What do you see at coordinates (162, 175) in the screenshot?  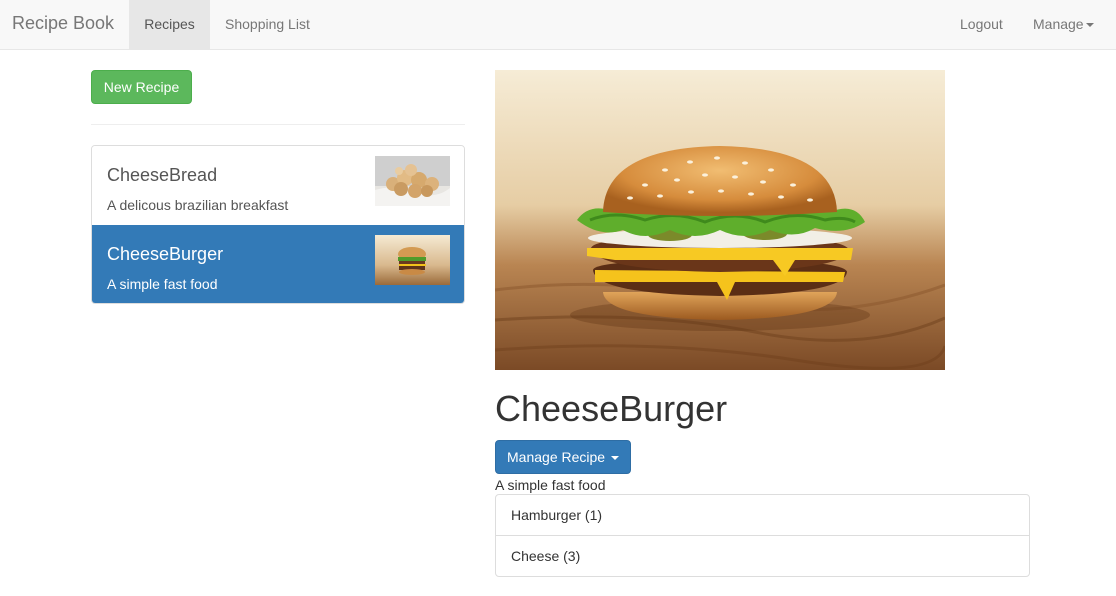 I see `recipe-name: CheeseBread` at bounding box center [162, 175].